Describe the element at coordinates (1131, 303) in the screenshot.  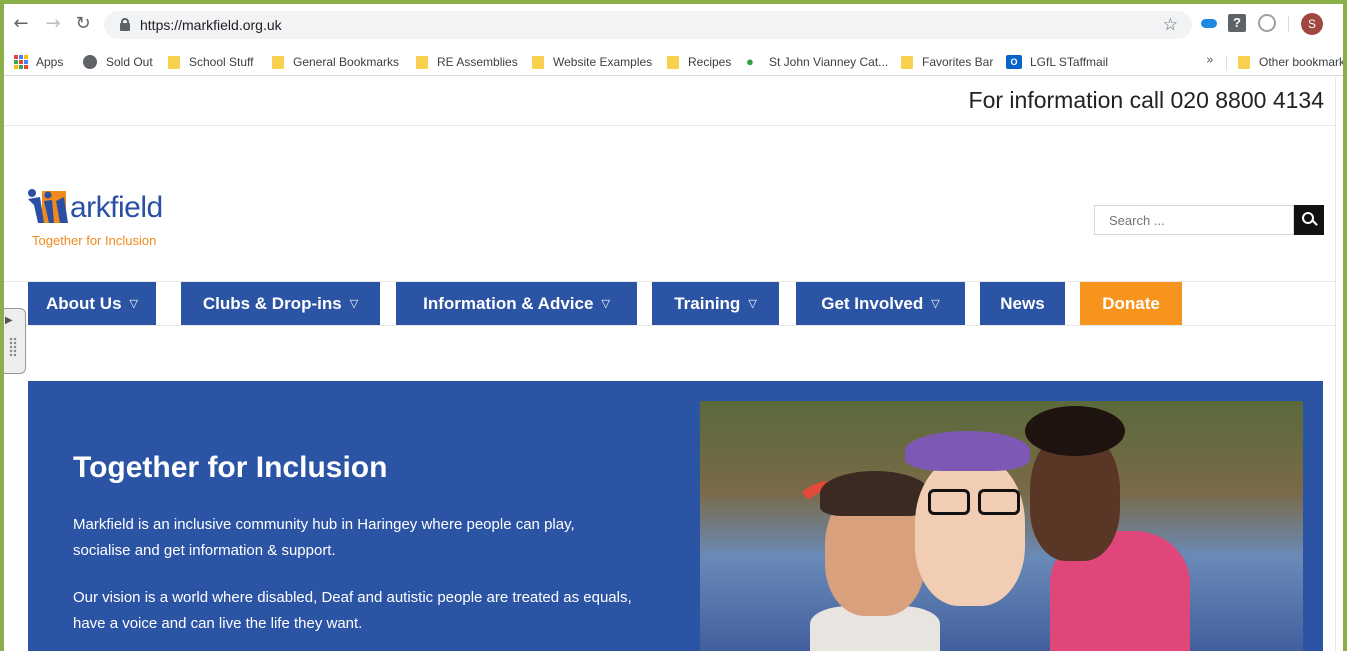
I see `menu-donate: Donate` at that location.